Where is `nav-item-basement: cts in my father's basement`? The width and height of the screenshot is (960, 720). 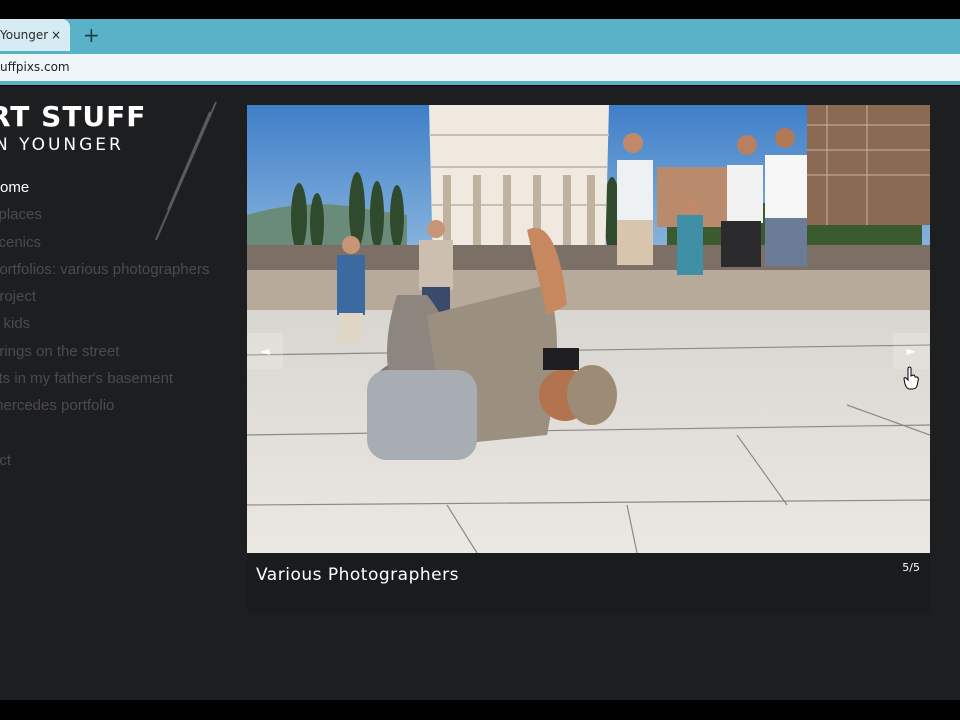
nav-item-basement: cts in my father's basement is located at coordinates (122, 378).